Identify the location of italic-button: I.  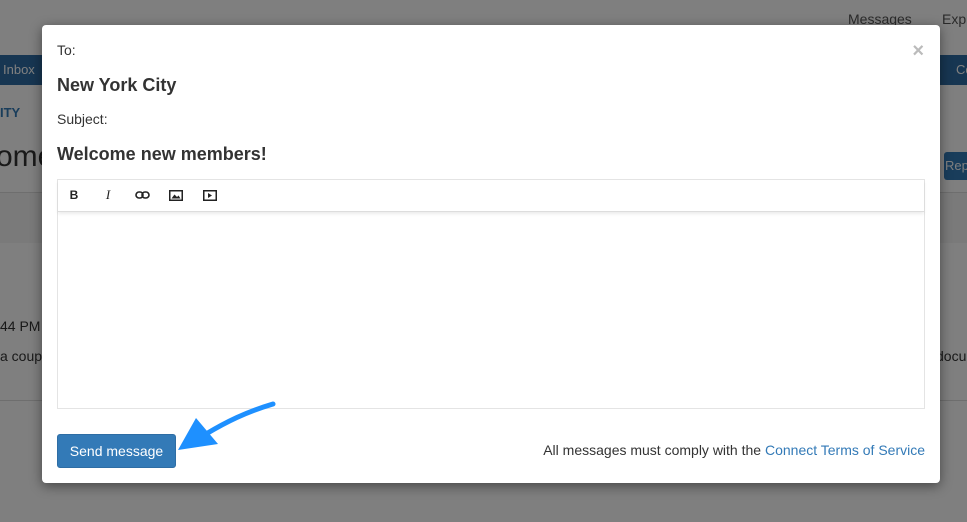
(108, 195).